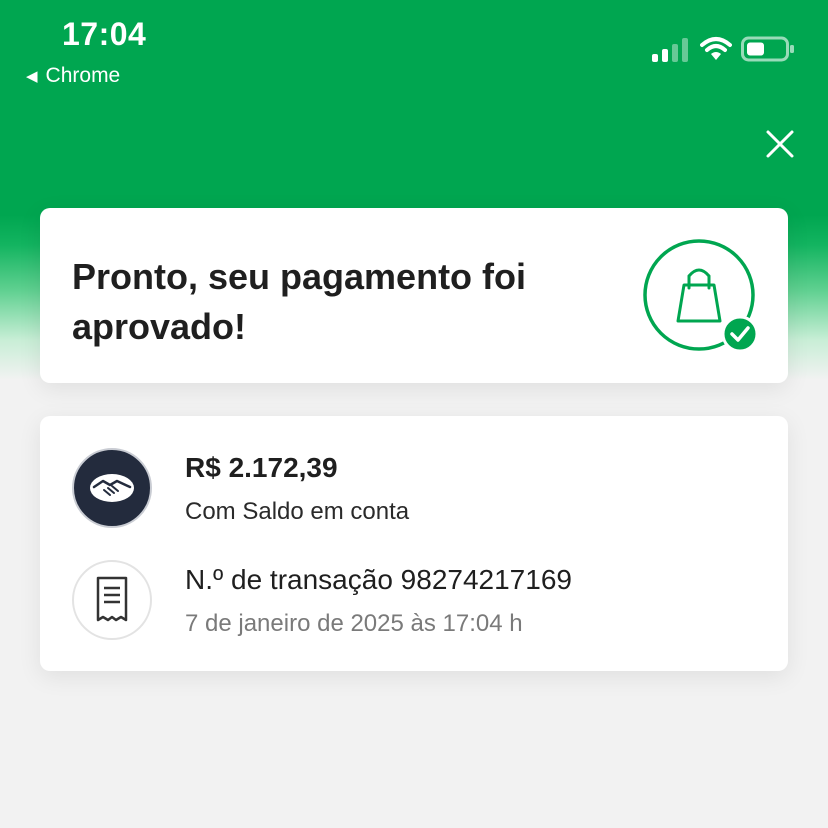 This screenshot has height=828, width=828. I want to click on cellular-signal-icon, so click(670, 50).